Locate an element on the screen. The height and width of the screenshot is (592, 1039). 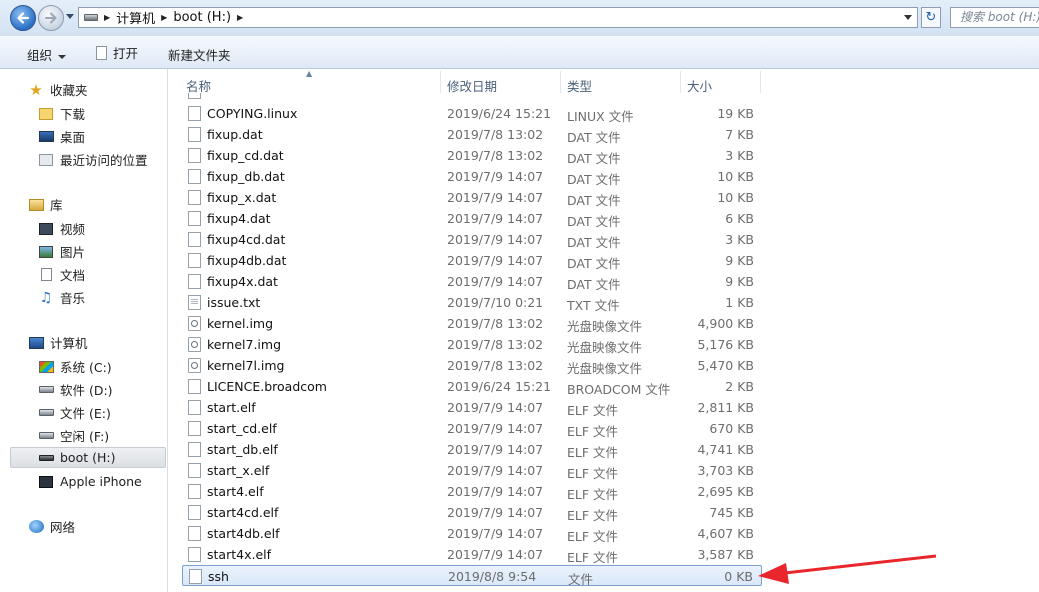
file-row: fixup4.dat 2019/7/9 14:07 DAT 文件 6 KB is located at coordinates (472, 218).